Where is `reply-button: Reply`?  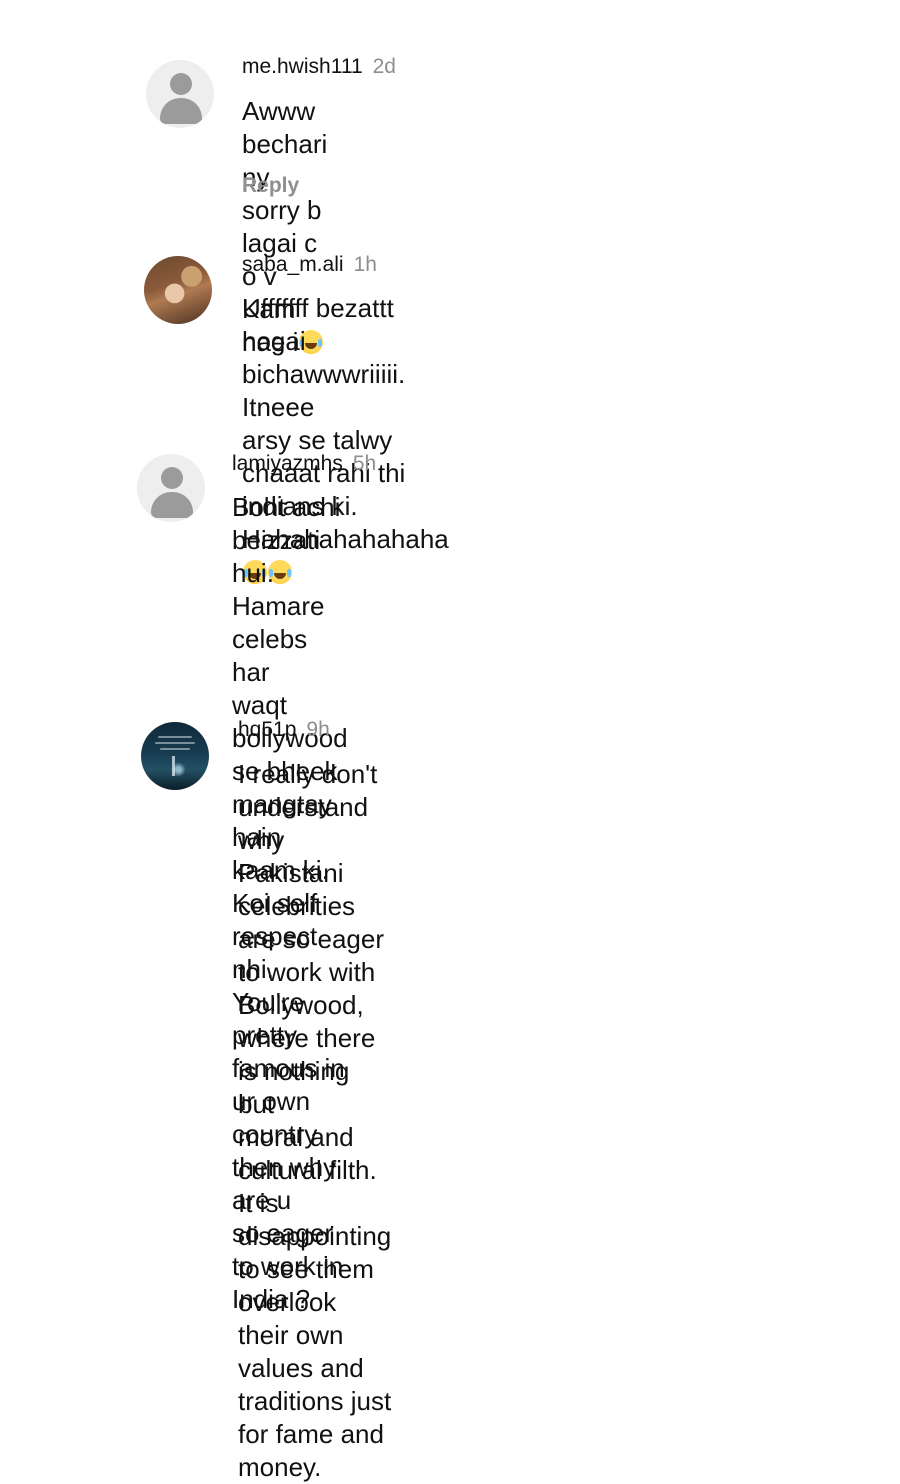
reply-button: Reply is located at coordinates (270, 186).